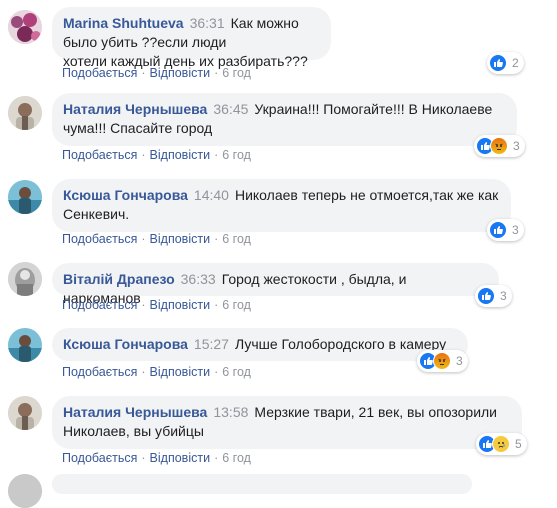 The height and width of the screenshot is (508, 557). I want to click on comment-author: Віталій Драпезо, so click(119, 279).